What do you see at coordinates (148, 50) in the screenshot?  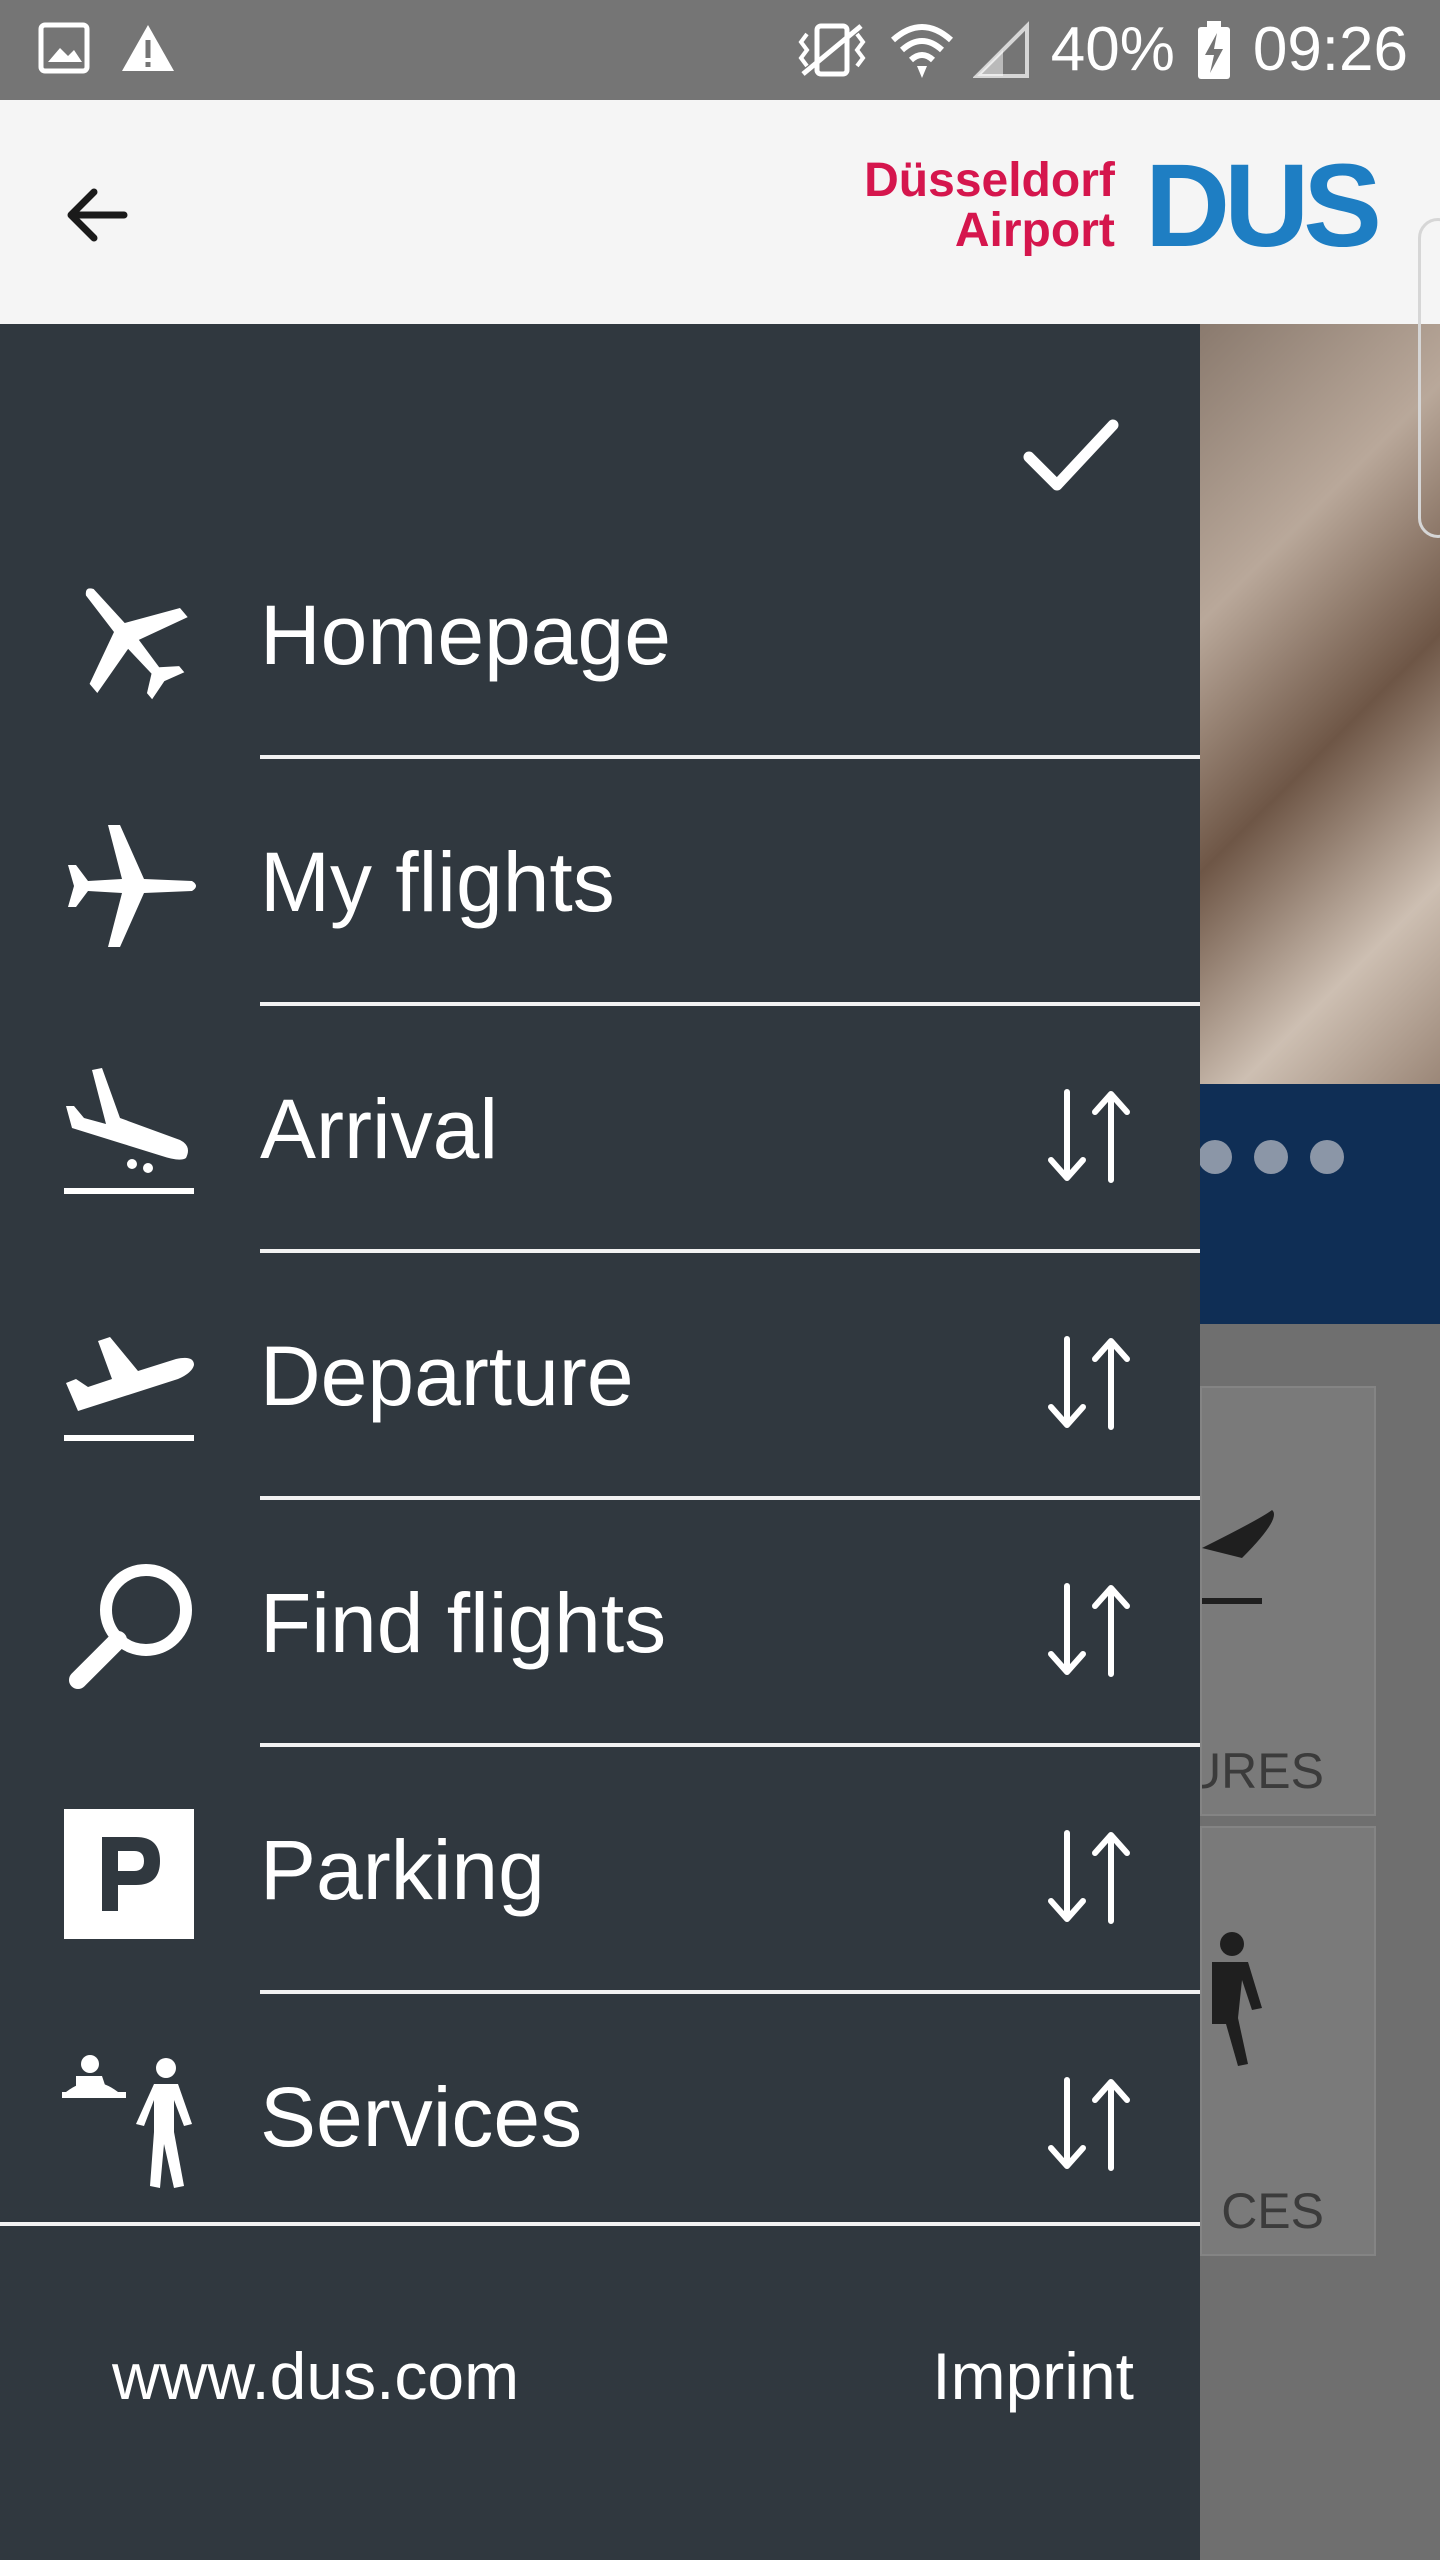 I see `warning-icon` at bounding box center [148, 50].